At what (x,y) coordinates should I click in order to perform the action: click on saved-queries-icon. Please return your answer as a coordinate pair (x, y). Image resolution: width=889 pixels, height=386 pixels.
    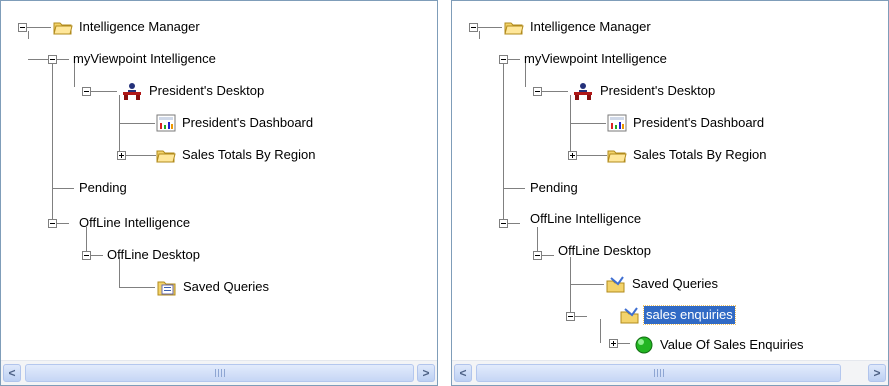
    Looking at the image, I should click on (166, 288).